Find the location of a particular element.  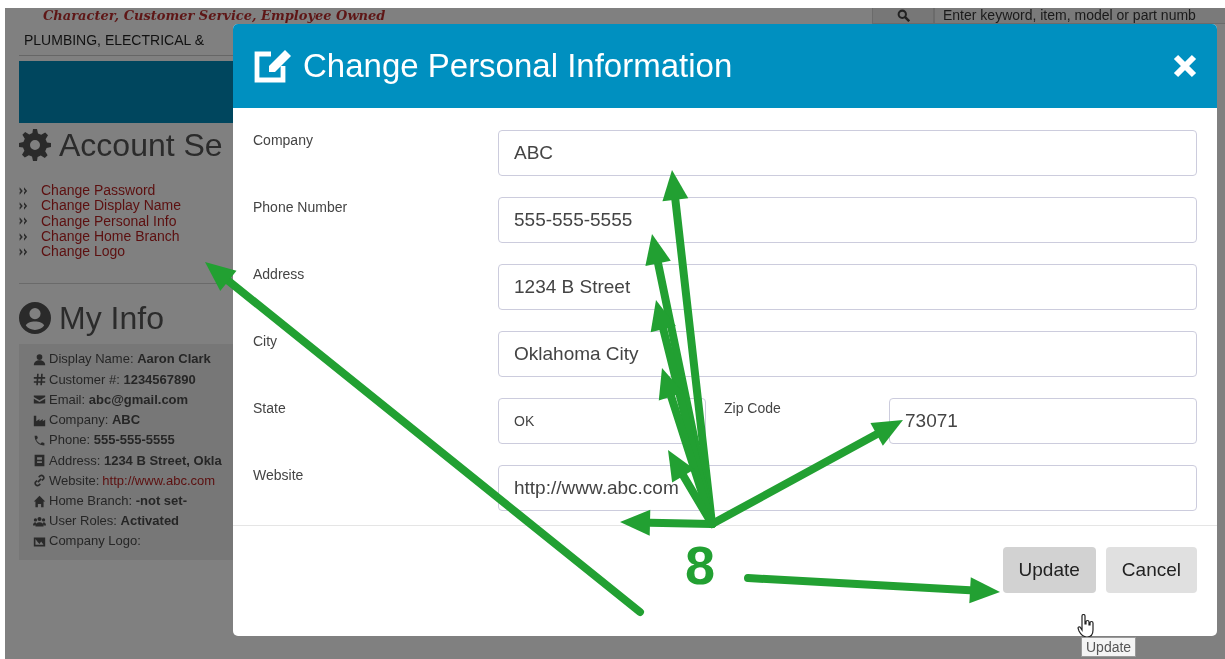

field-label: City is located at coordinates (266, 341).